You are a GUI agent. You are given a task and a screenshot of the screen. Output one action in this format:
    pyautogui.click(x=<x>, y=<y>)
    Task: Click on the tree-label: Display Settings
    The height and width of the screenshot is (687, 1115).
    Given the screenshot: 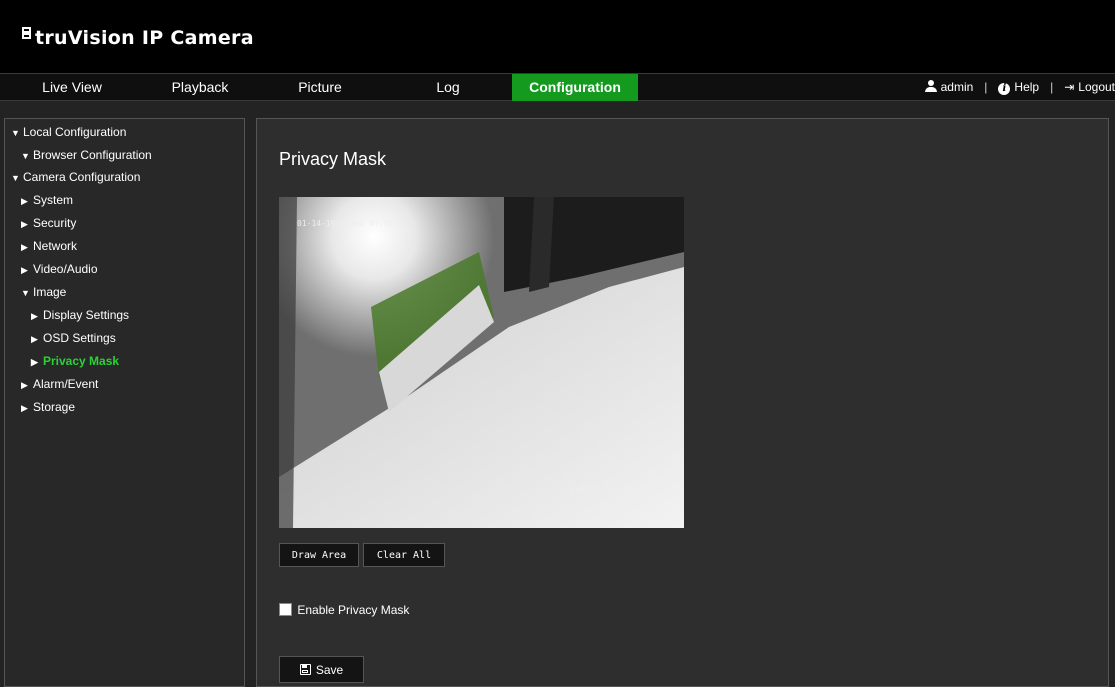 What is the action you would take?
    pyautogui.click(x=86, y=315)
    